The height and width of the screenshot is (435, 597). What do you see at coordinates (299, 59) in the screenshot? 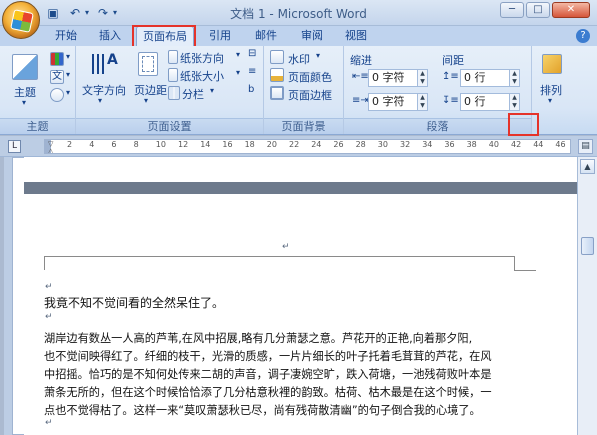
I see `watermark-label: 水印` at bounding box center [299, 59].